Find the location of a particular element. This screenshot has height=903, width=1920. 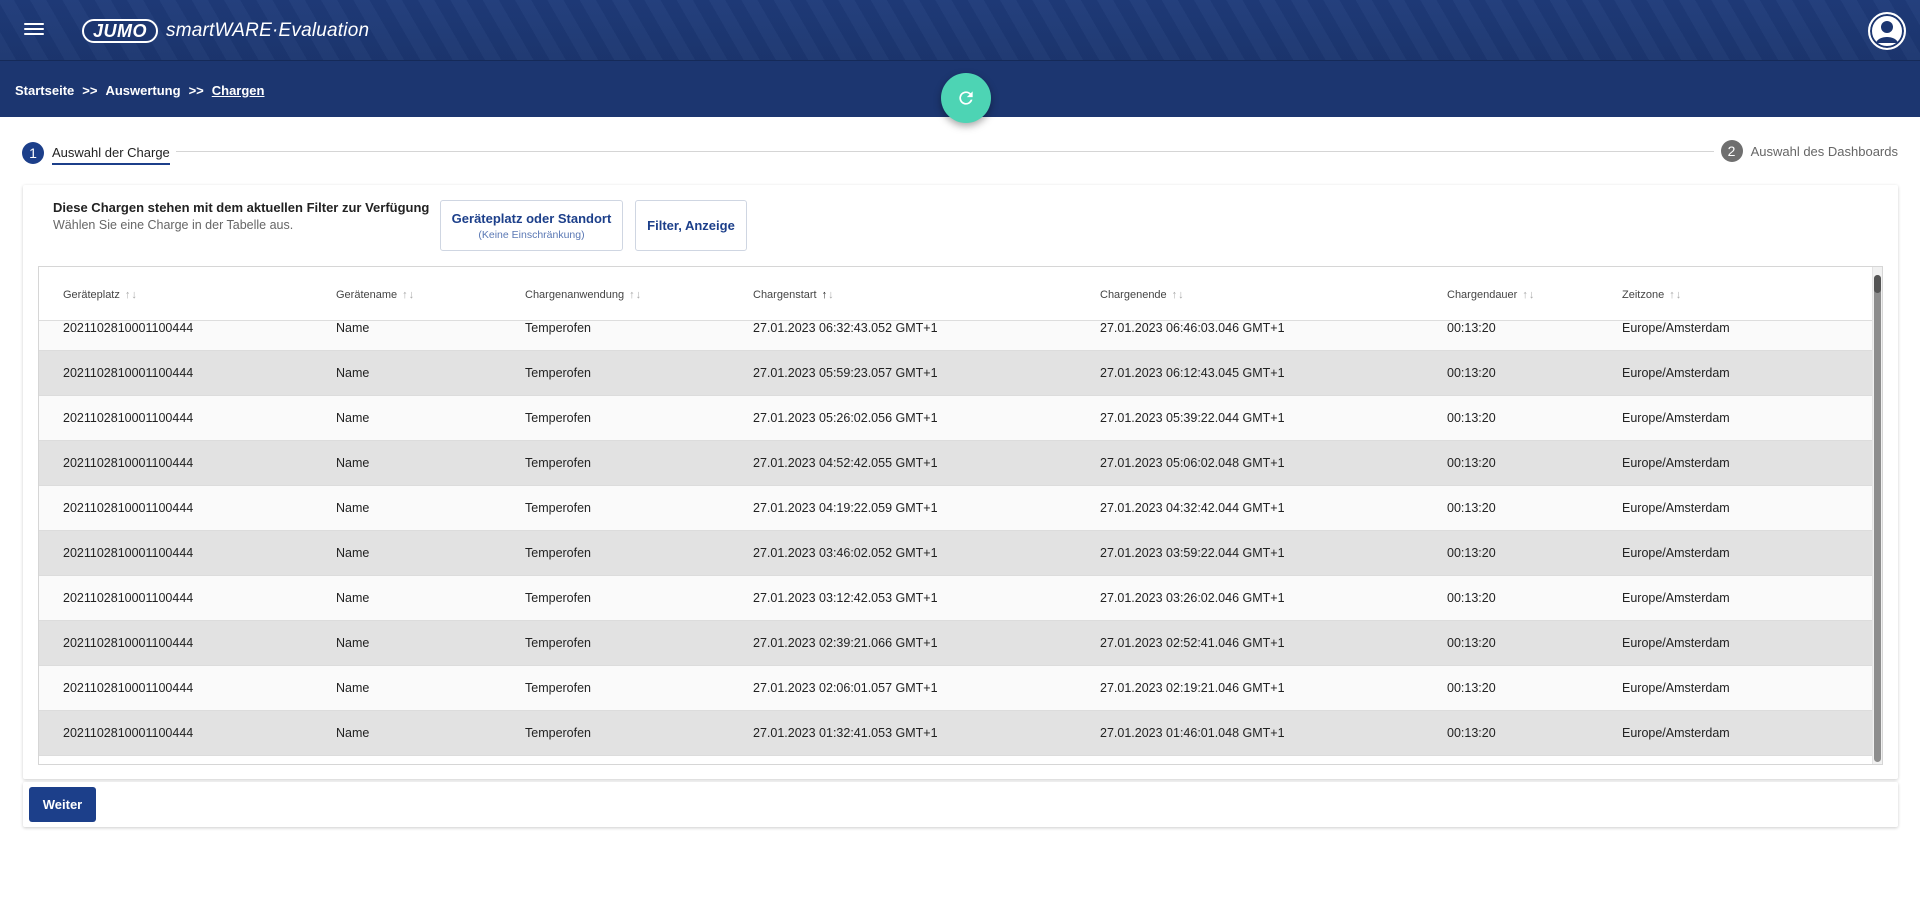

app-logo: JUMO smartWARE·Evaluation is located at coordinates (225, 31).